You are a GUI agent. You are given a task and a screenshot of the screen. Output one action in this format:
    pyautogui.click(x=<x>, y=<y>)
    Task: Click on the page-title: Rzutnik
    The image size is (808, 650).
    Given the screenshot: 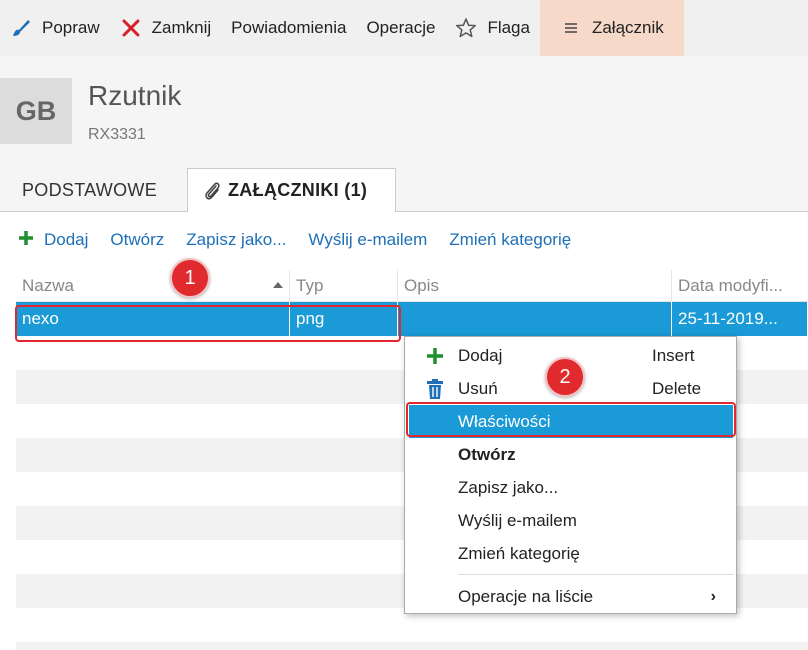 What is the action you would take?
    pyautogui.click(x=135, y=95)
    